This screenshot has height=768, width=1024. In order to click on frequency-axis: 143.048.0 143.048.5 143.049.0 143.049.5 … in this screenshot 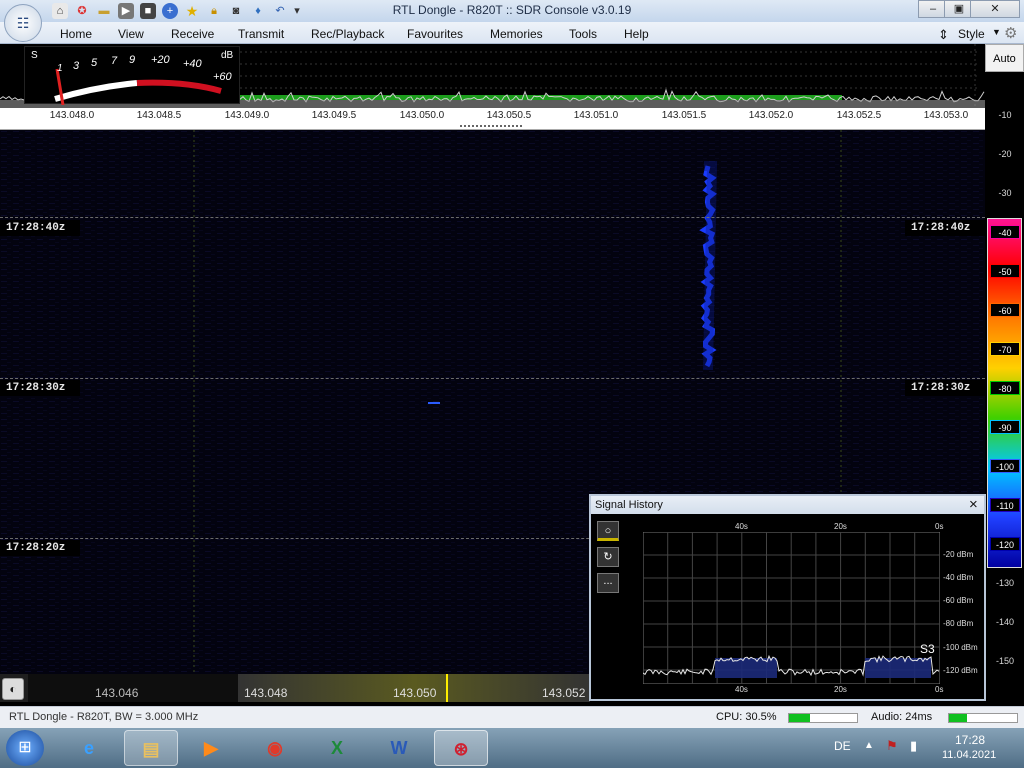, I will do `click(492, 116)`.